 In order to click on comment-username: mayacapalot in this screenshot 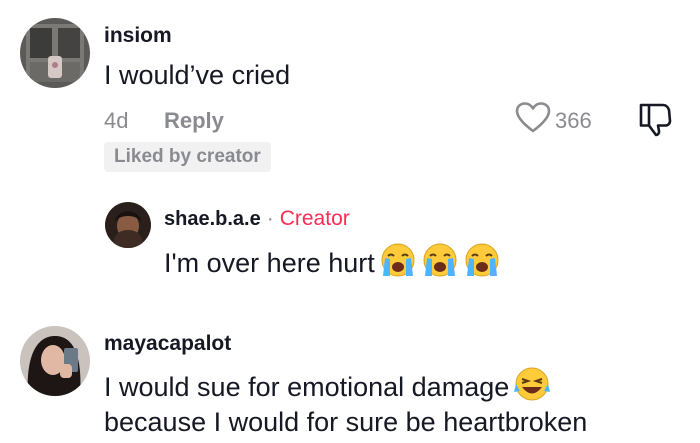, I will do `click(167, 344)`.